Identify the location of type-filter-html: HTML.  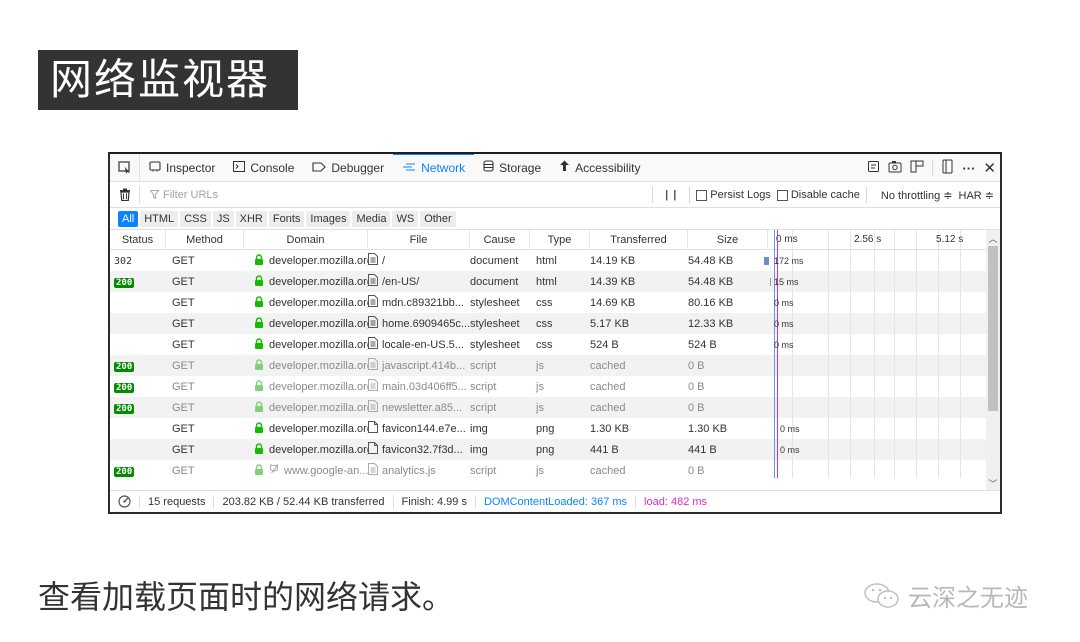
(159, 218).